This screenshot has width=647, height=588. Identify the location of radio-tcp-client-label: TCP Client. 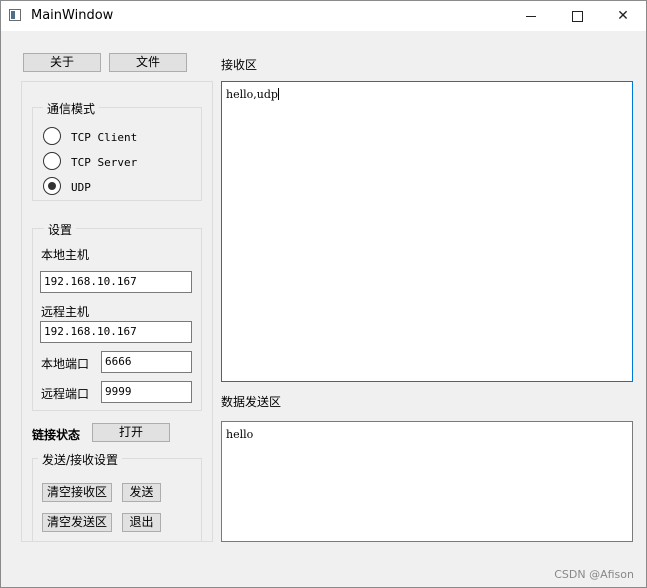
(104, 137).